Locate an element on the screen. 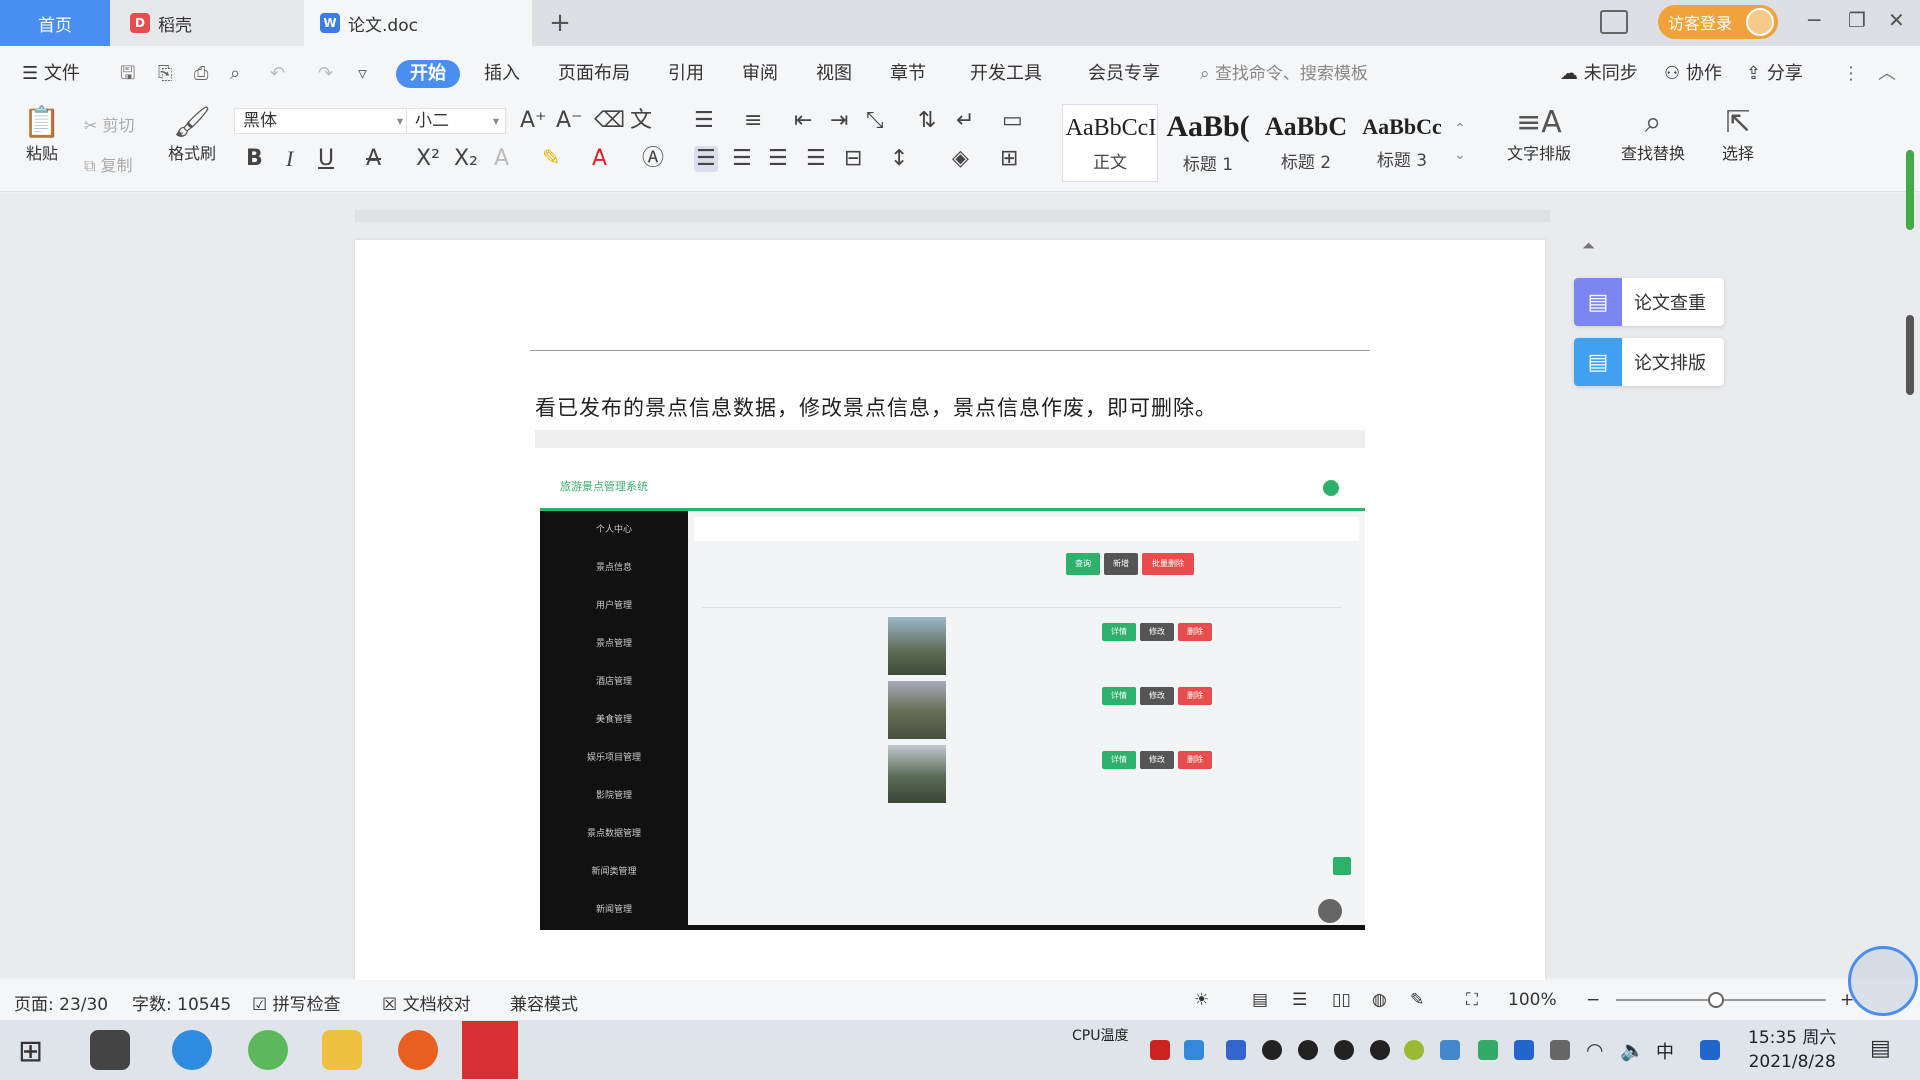 Image resolution: width=1920 pixels, height=1080 pixels. file-explorer-icon is located at coordinates (342, 1050).